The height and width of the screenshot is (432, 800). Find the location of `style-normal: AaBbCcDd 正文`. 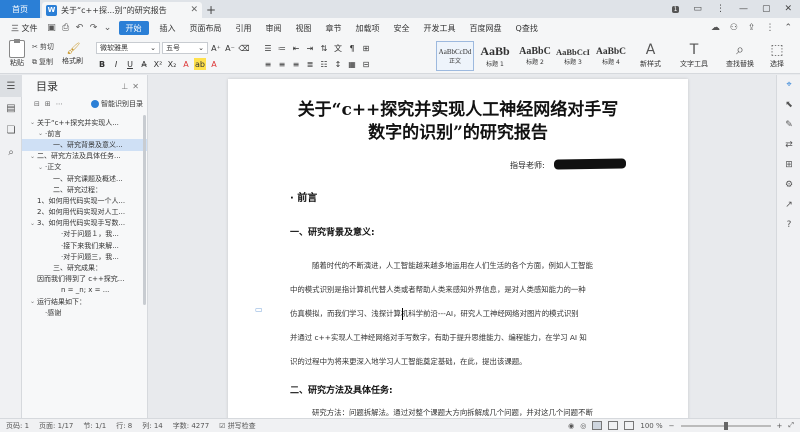

style-normal: AaBbCcDd 正文 is located at coordinates (455, 56).